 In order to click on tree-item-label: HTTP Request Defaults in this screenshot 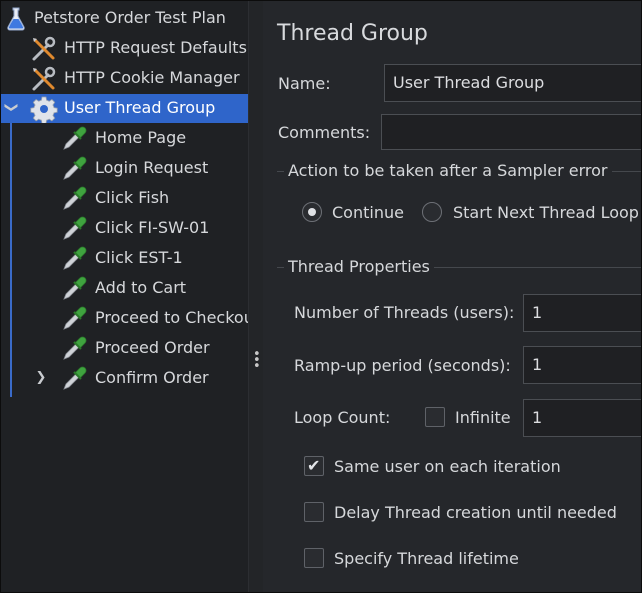, I will do `click(155, 47)`.